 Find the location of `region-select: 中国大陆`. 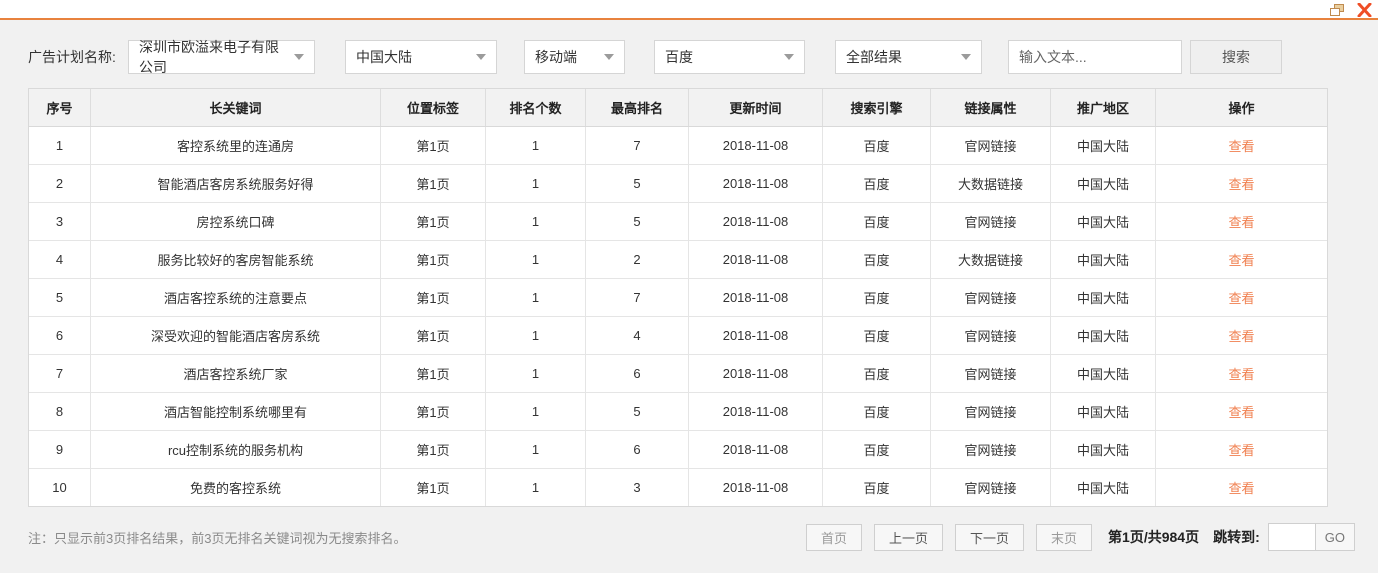

region-select: 中国大陆 is located at coordinates (421, 57).